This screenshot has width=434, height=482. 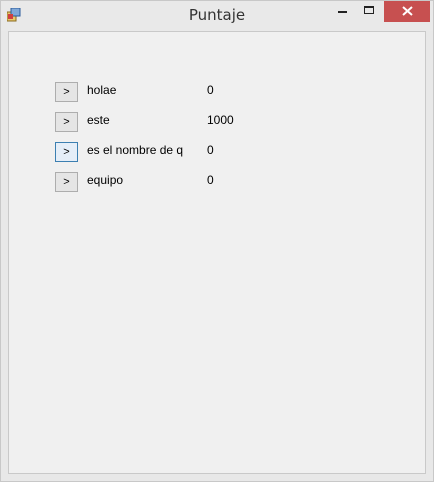 What do you see at coordinates (66, 122) in the screenshot?
I see `row-button-este: >` at bounding box center [66, 122].